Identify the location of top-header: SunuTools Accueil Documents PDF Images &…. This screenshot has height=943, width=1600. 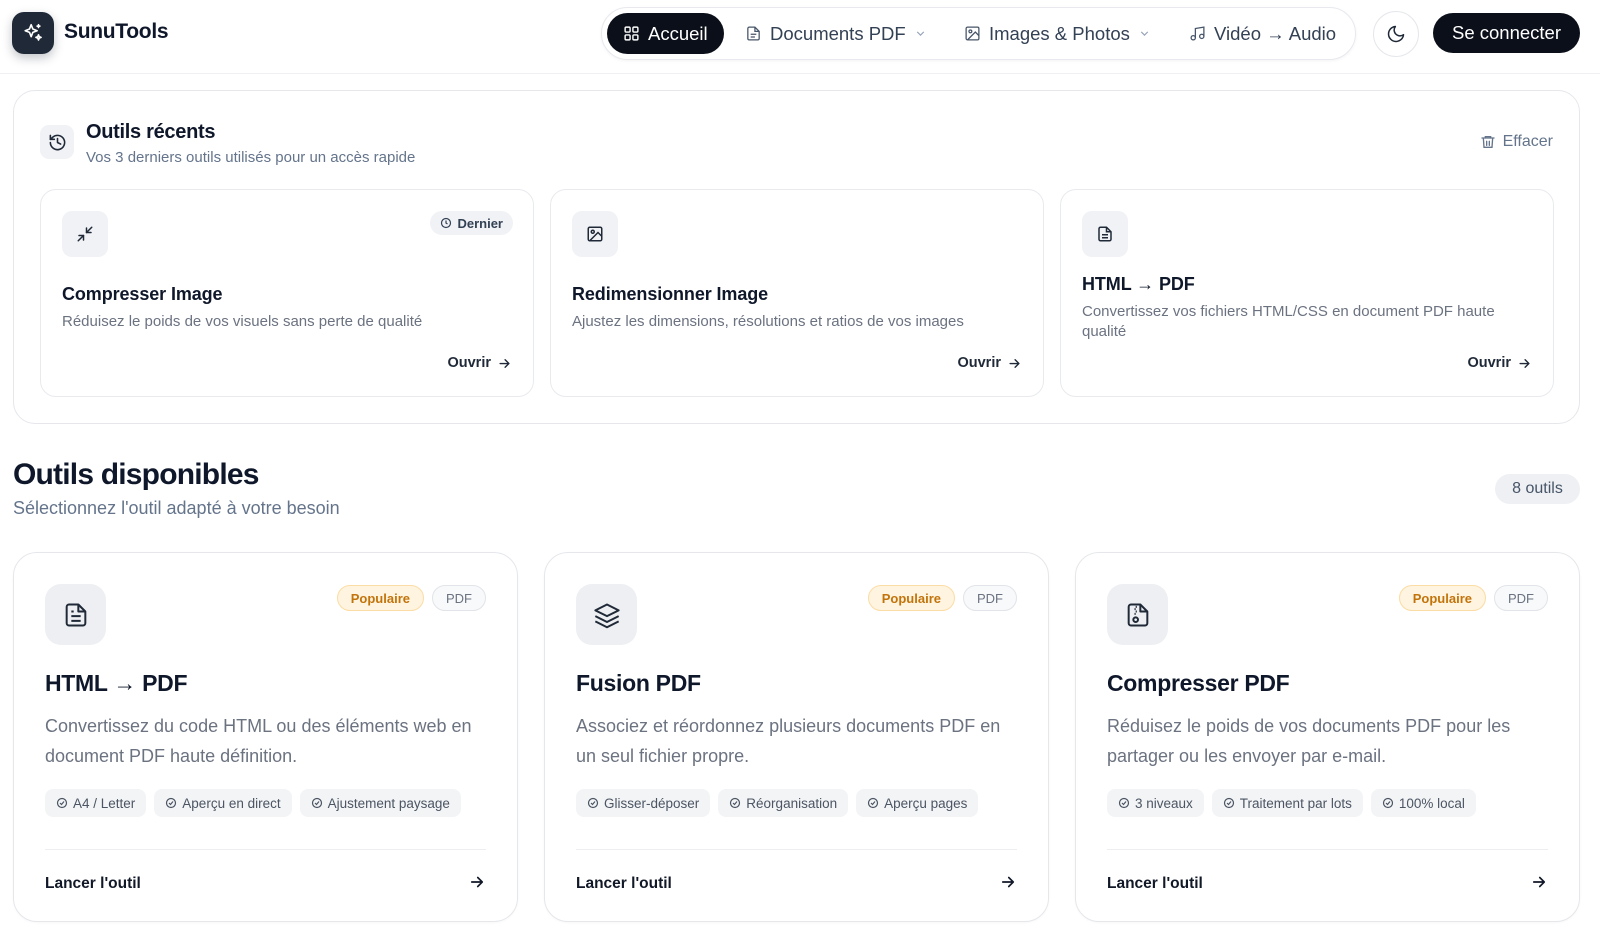
(800, 37).